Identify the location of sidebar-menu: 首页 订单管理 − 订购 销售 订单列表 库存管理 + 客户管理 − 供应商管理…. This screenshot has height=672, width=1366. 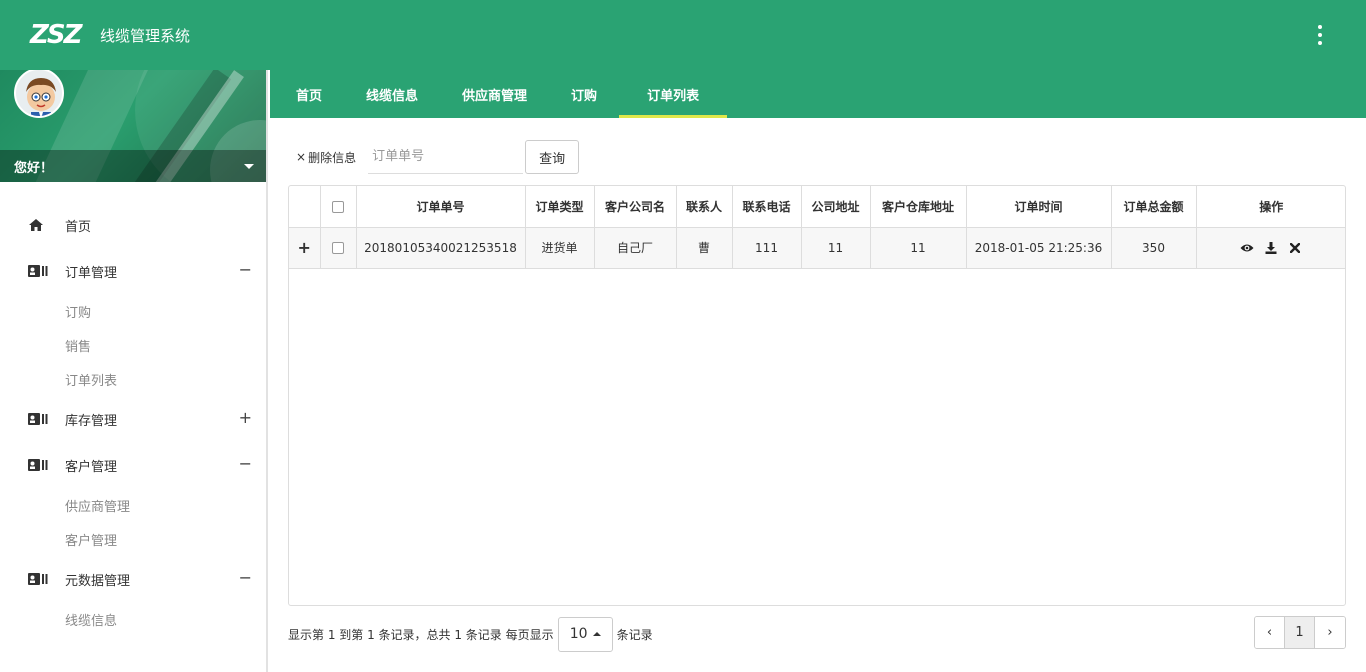
(133, 409).